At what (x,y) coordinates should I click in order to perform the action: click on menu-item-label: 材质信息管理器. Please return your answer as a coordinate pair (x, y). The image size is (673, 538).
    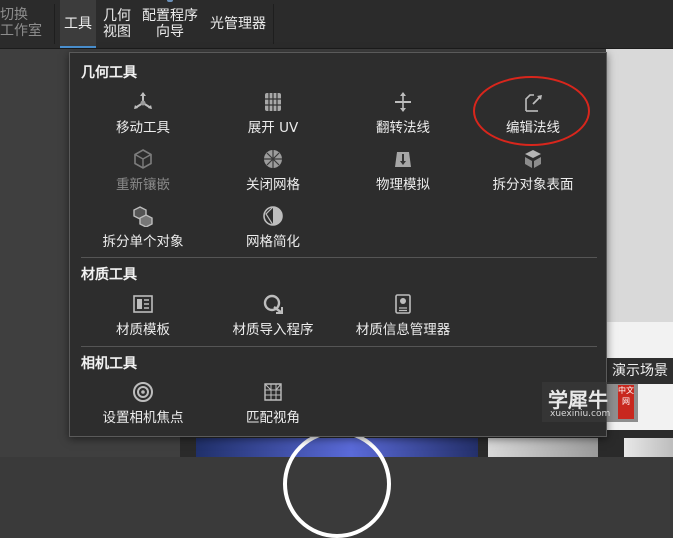
    Looking at the image, I should click on (403, 330).